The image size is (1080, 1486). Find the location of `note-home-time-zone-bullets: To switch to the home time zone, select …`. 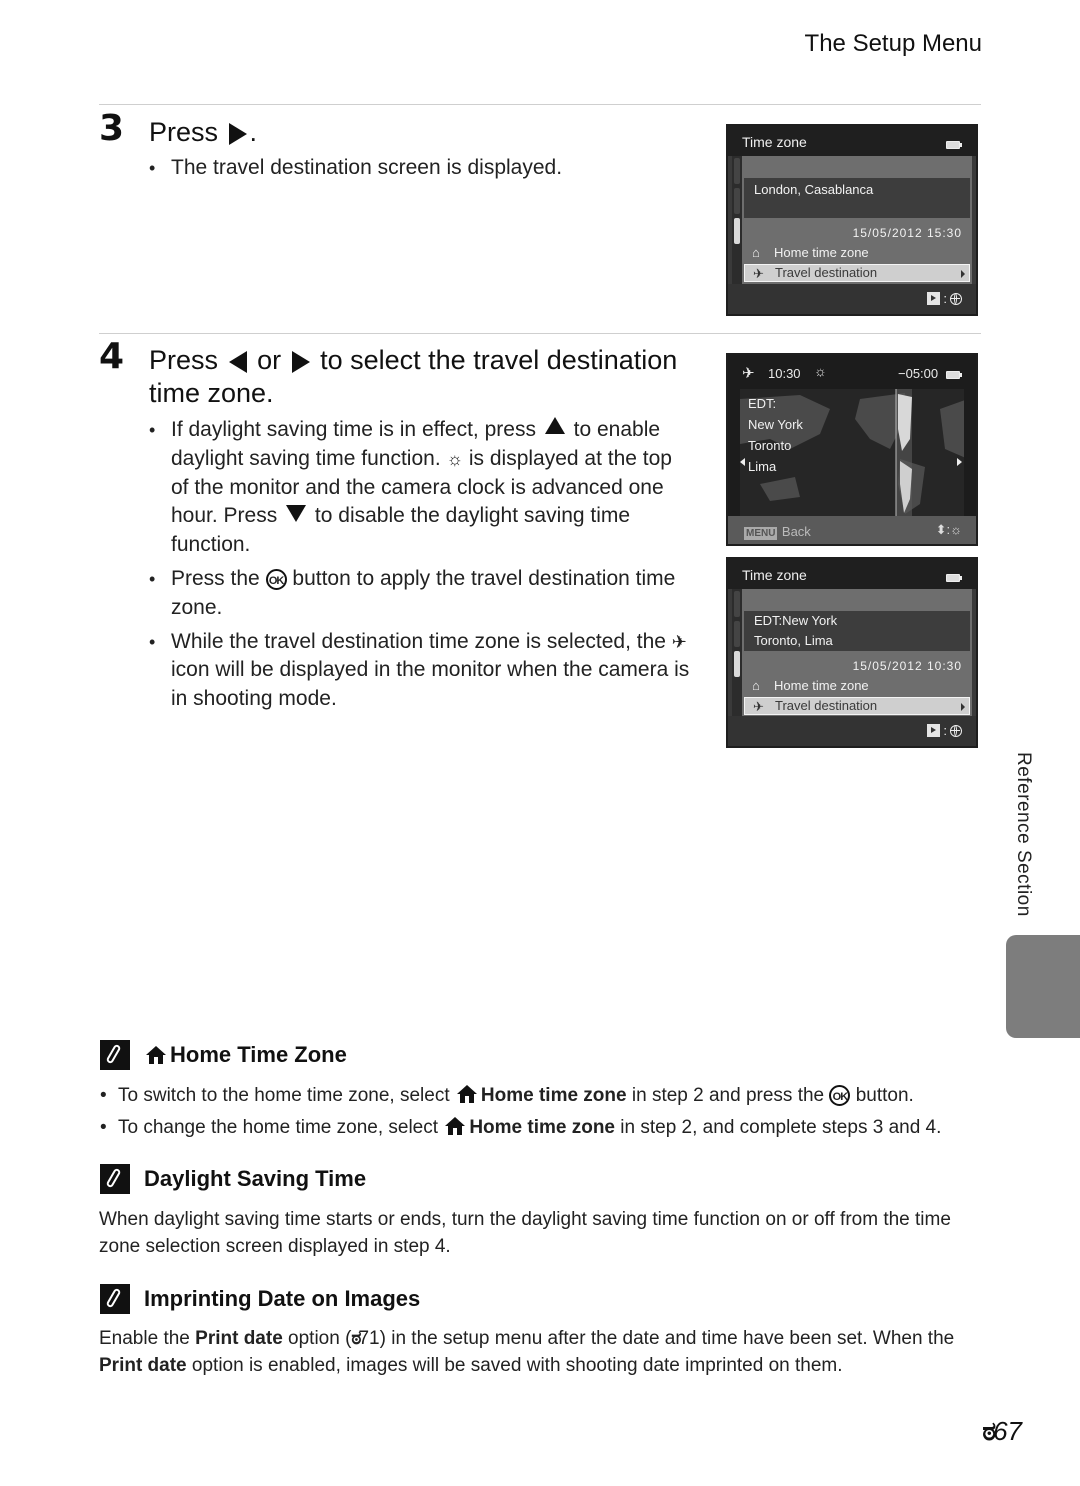

note-home-time-zone-bullets: To switch to the home time zone, select … is located at coordinates (550, 1112).